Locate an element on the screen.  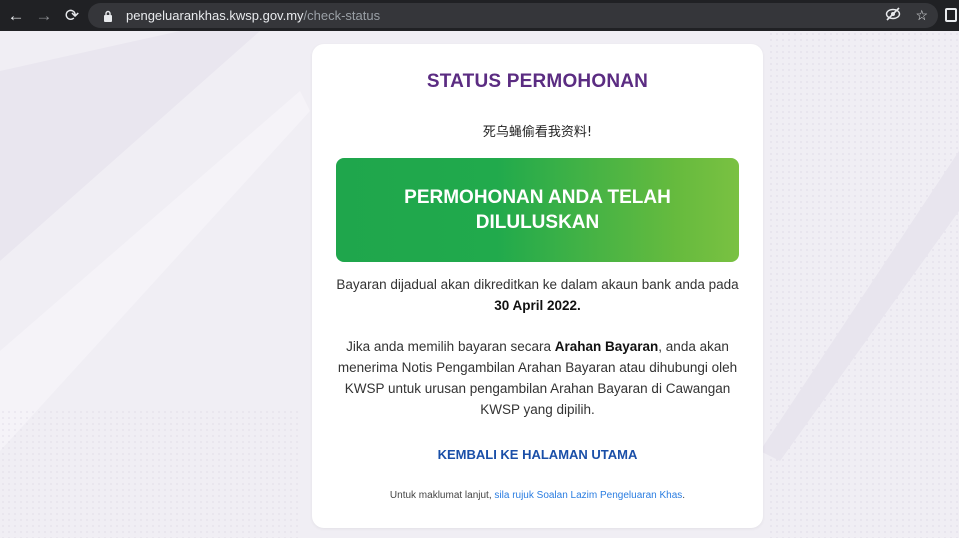
subtitle-text: 死乌蝇偷看我资料! is located at coordinates (537, 132).